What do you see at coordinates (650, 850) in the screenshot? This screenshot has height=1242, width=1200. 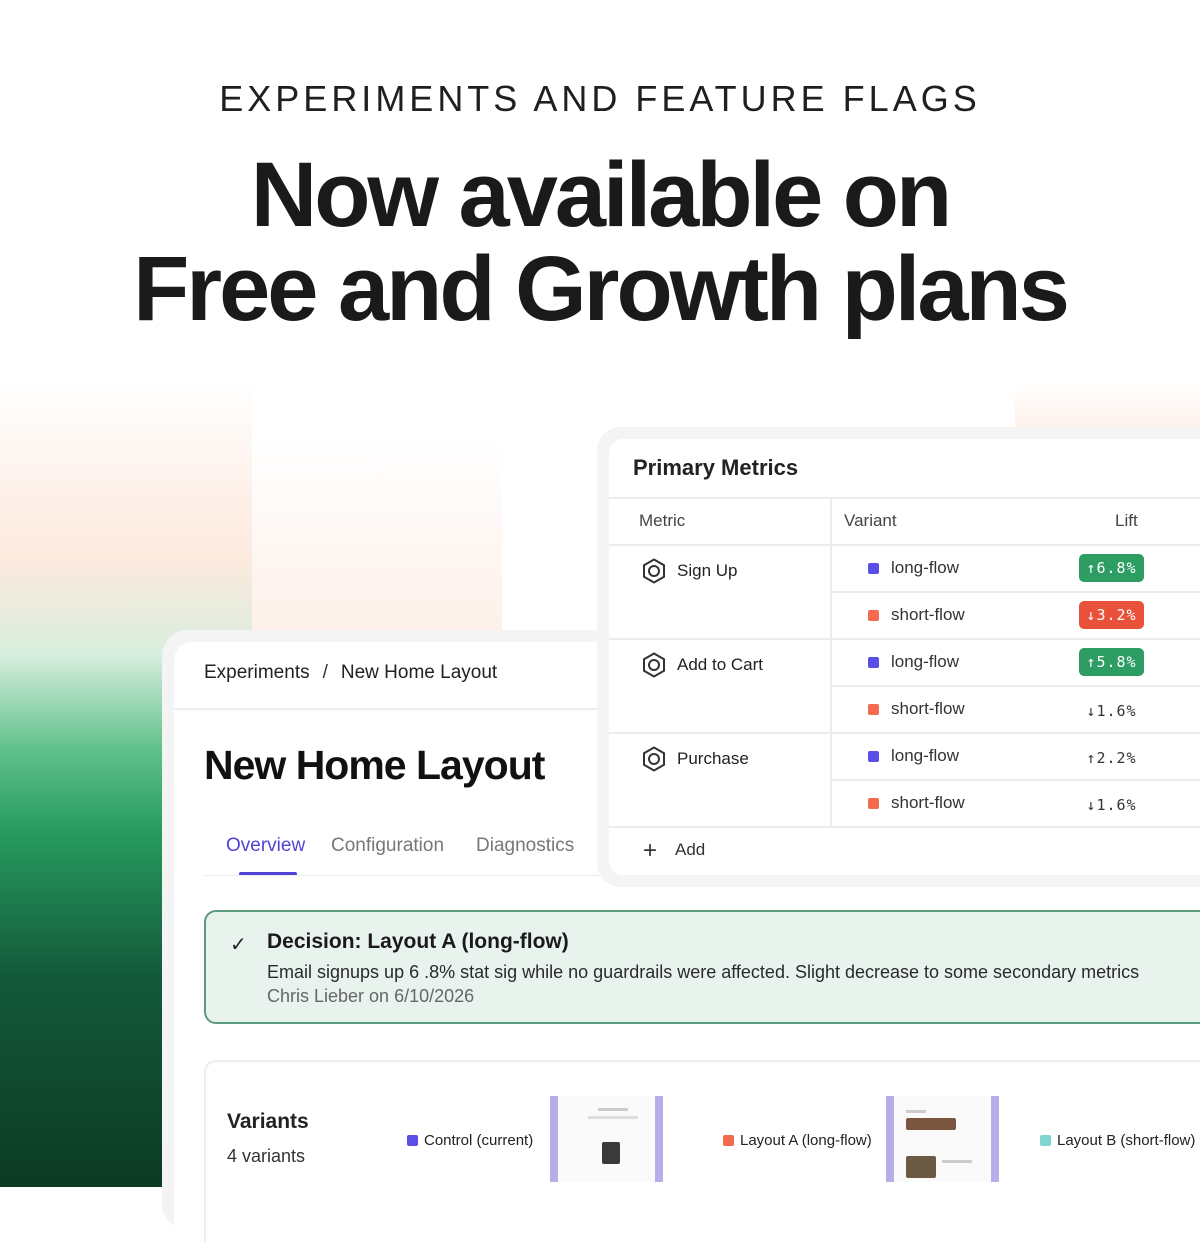 I see `plus-icon: +` at bounding box center [650, 850].